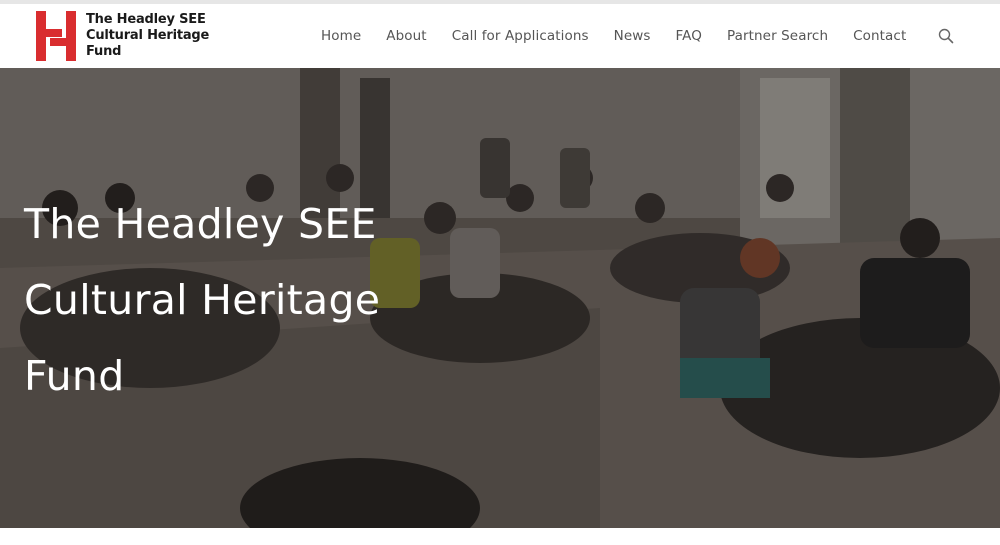 This screenshot has width=1000, height=545. What do you see at coordinates (406, 36) in the screenshot?
I see `nav-about: About` at bounding box center [406, 36].